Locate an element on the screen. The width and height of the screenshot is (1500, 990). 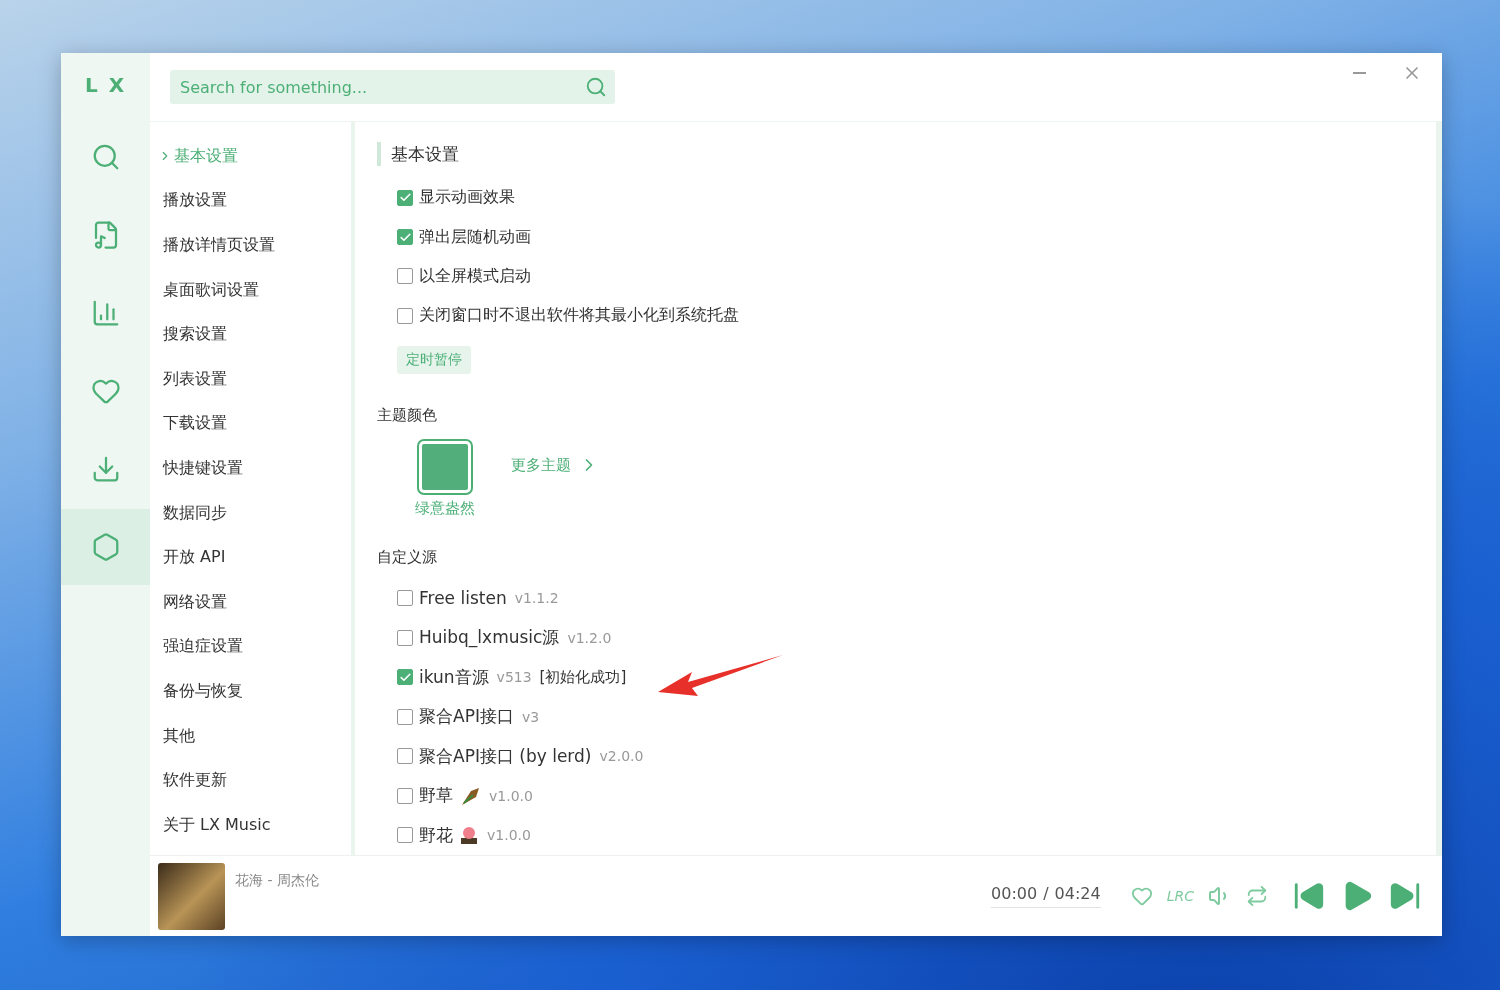
settings-menu-item: 网络设置 is located at coordinates (250, 602).